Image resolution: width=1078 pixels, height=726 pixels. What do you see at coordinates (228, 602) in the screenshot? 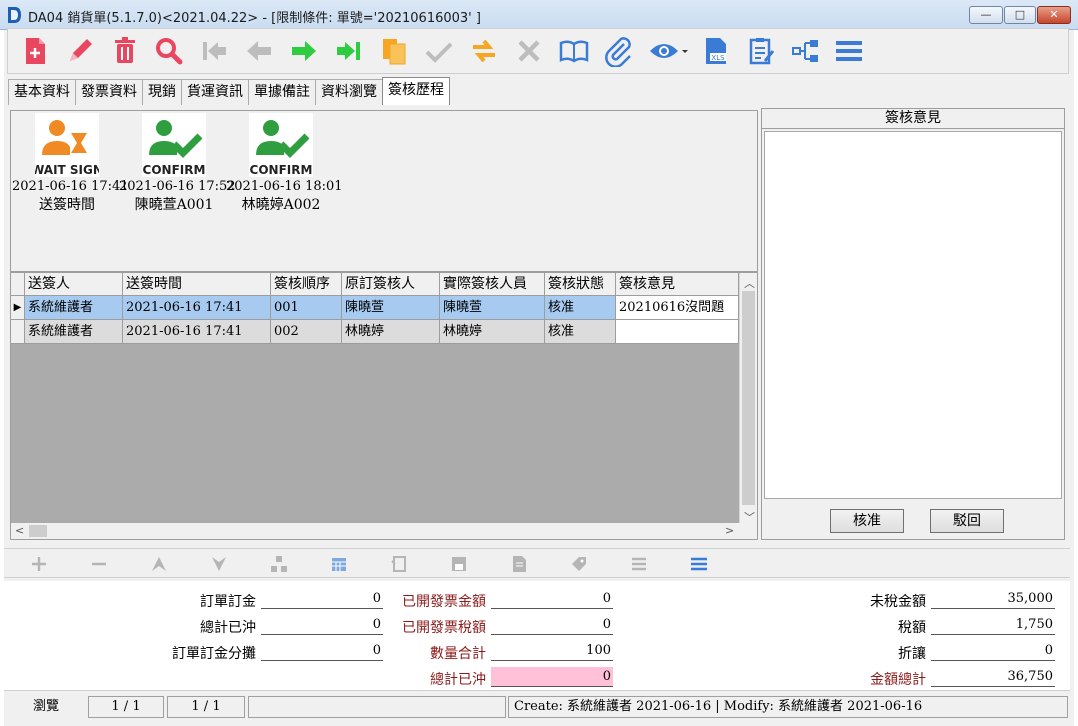
I see `order-deposit-label: 訂單訂金` at bounding box center [228, 602].